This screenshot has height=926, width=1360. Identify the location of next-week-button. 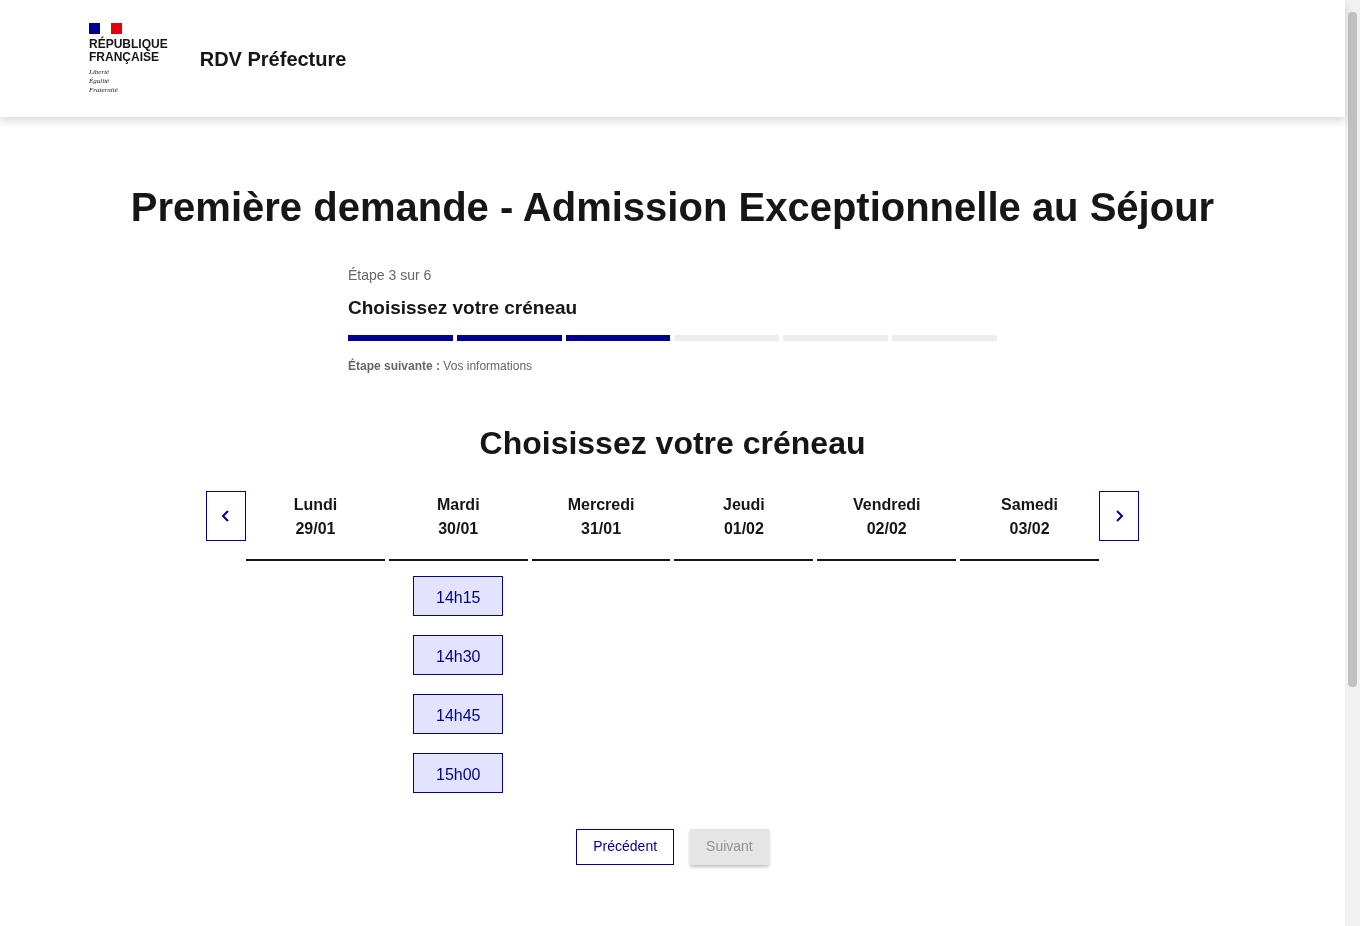
(1119, 515).